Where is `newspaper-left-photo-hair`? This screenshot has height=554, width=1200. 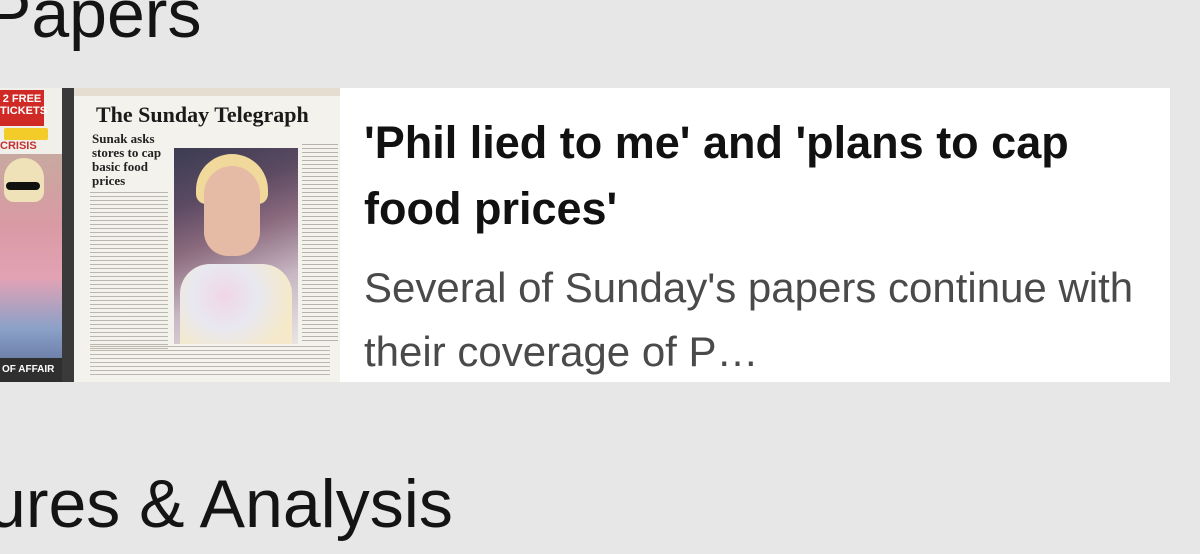
newspaper-left-photo-hair is located at coordinates (24, 180).